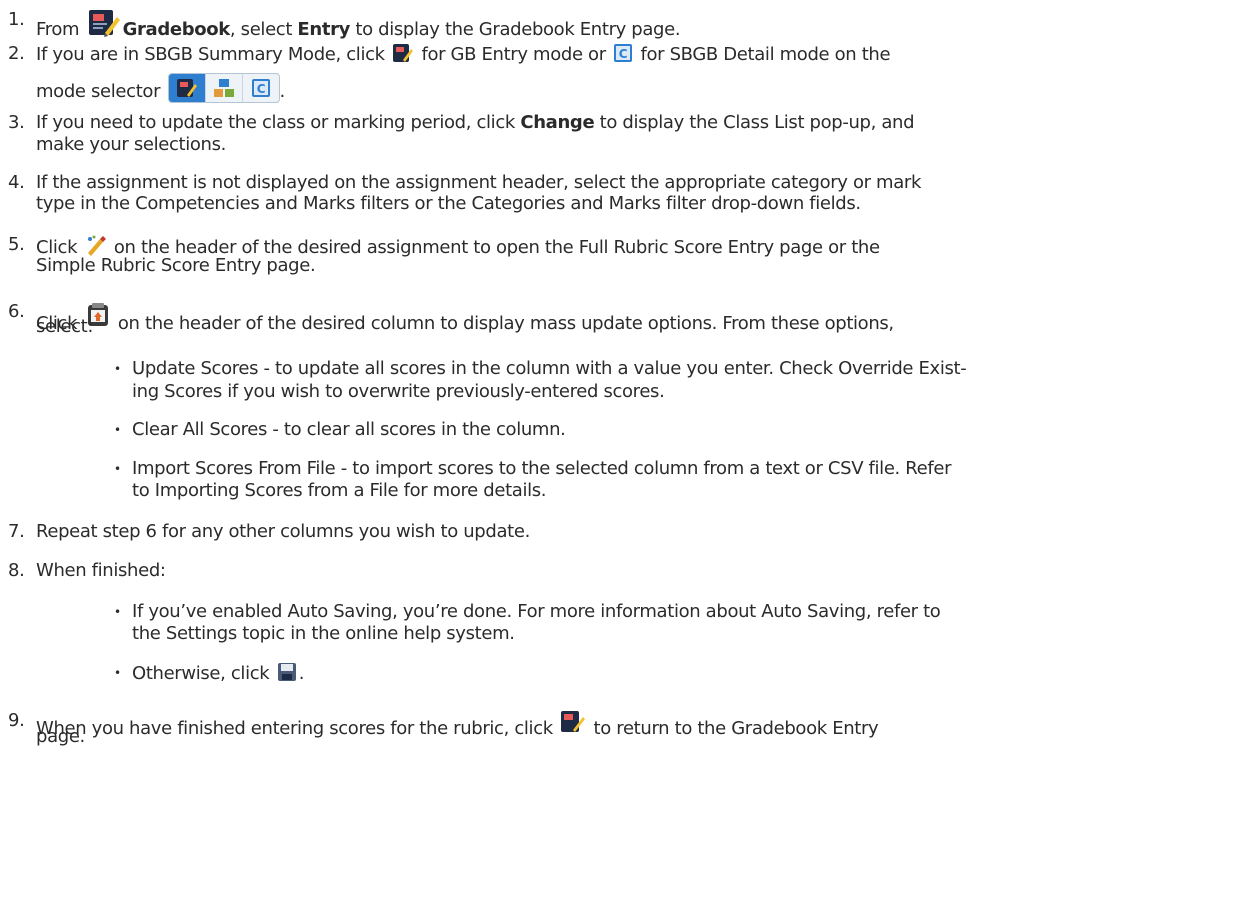 The height and width of the screenshot is (906, 1259). What do you see at coordinates (16, 182) in the screenshot?
I see `step-number: 4.` at bounding box center [16, 182].